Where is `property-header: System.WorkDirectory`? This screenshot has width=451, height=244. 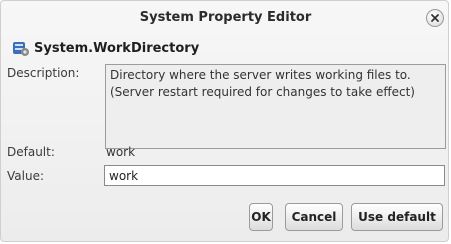 property-header: System.WorkDirectory is located at coordinates (105, 48).